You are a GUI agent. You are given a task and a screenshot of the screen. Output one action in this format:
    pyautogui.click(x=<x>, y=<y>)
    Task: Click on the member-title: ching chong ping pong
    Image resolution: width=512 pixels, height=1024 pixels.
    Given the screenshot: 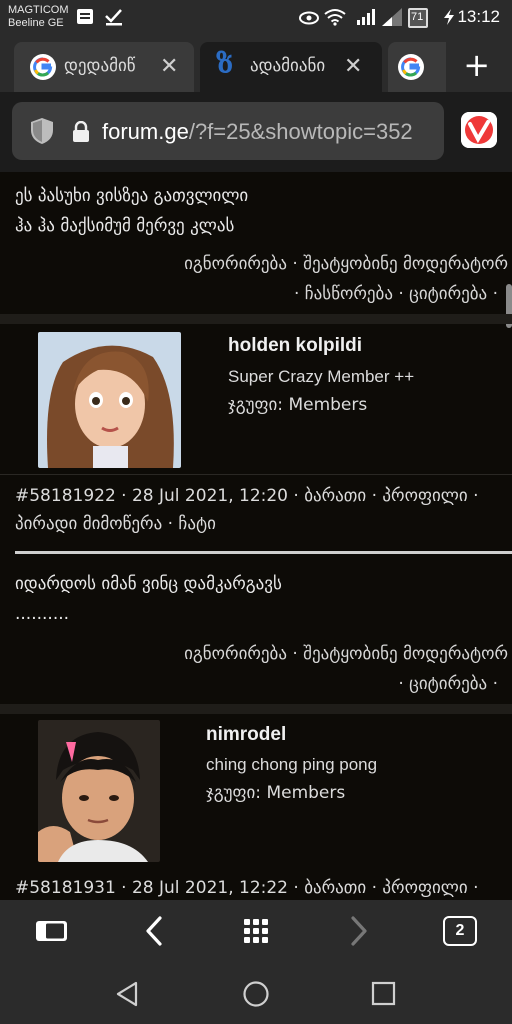 What is the action you would take?
    pyautogui.click(x=292, y=764)
    